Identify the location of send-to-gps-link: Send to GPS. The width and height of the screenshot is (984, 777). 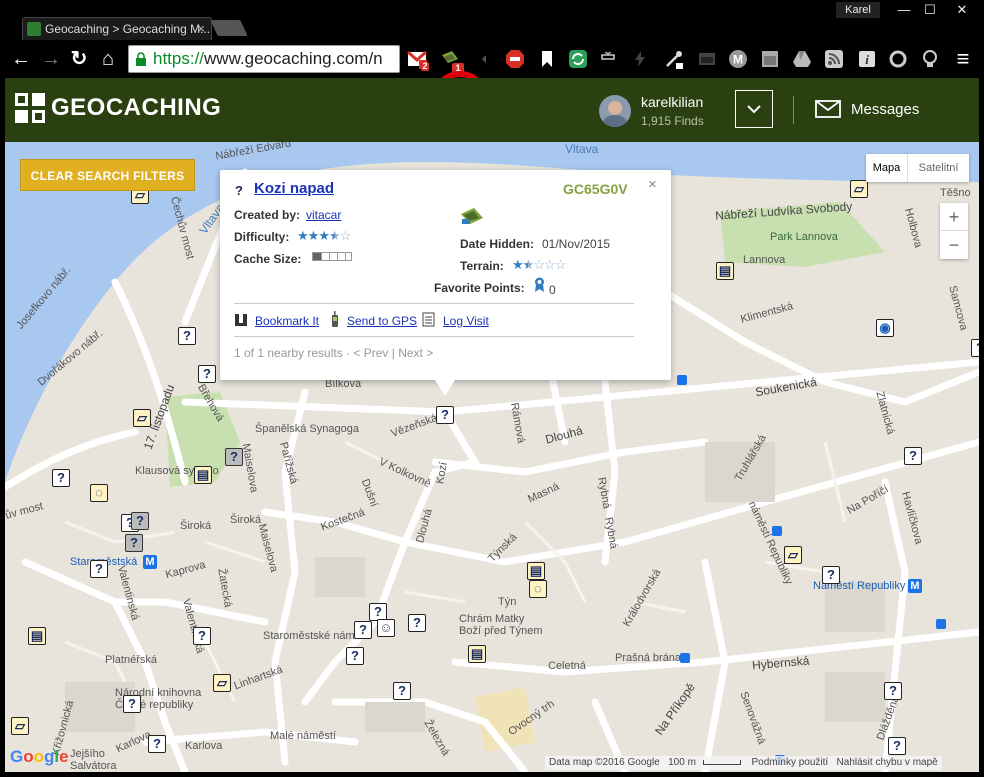
(382, 321).